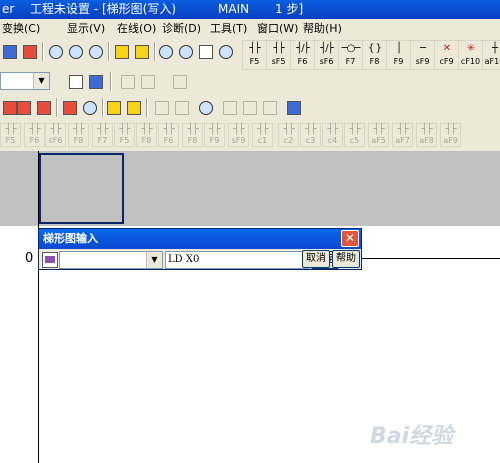  I want to click on open-contact-icon: ┤├, so click(254, 48).